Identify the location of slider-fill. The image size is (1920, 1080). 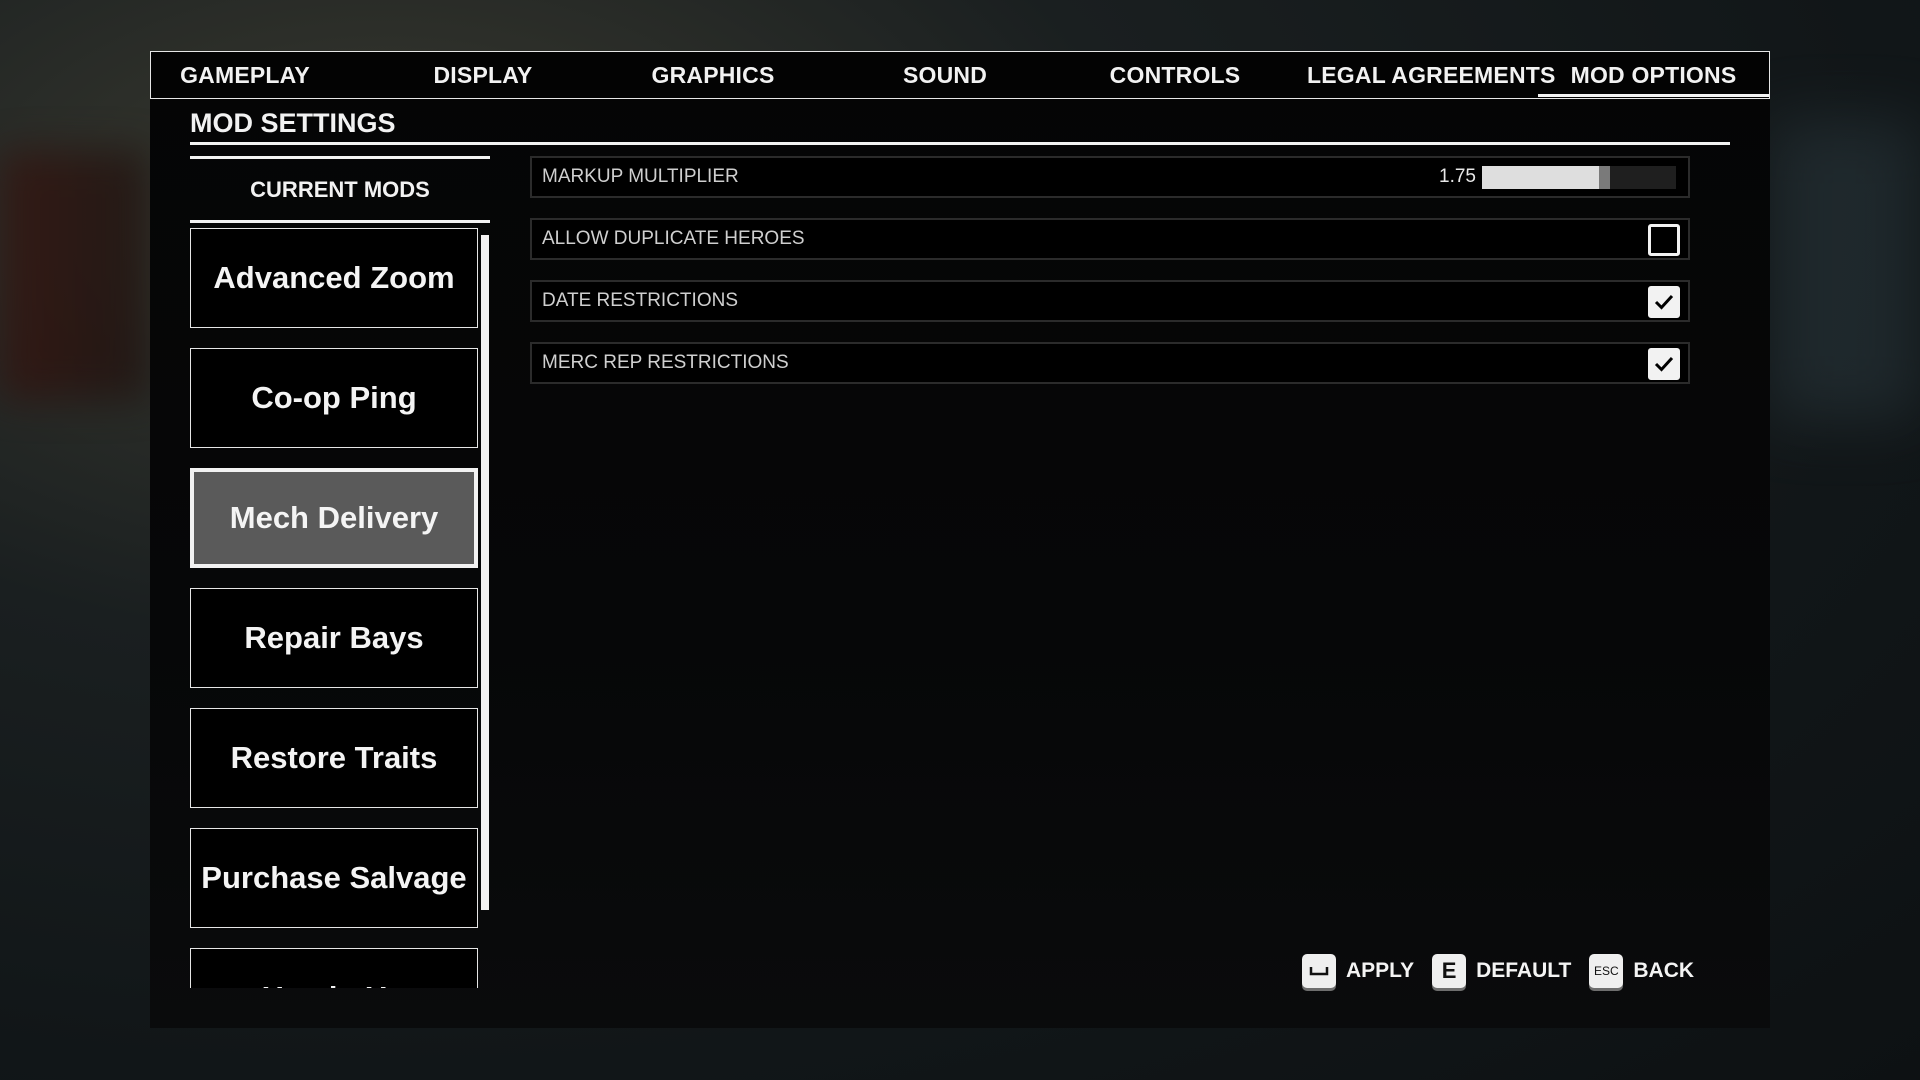
(1546, 177).